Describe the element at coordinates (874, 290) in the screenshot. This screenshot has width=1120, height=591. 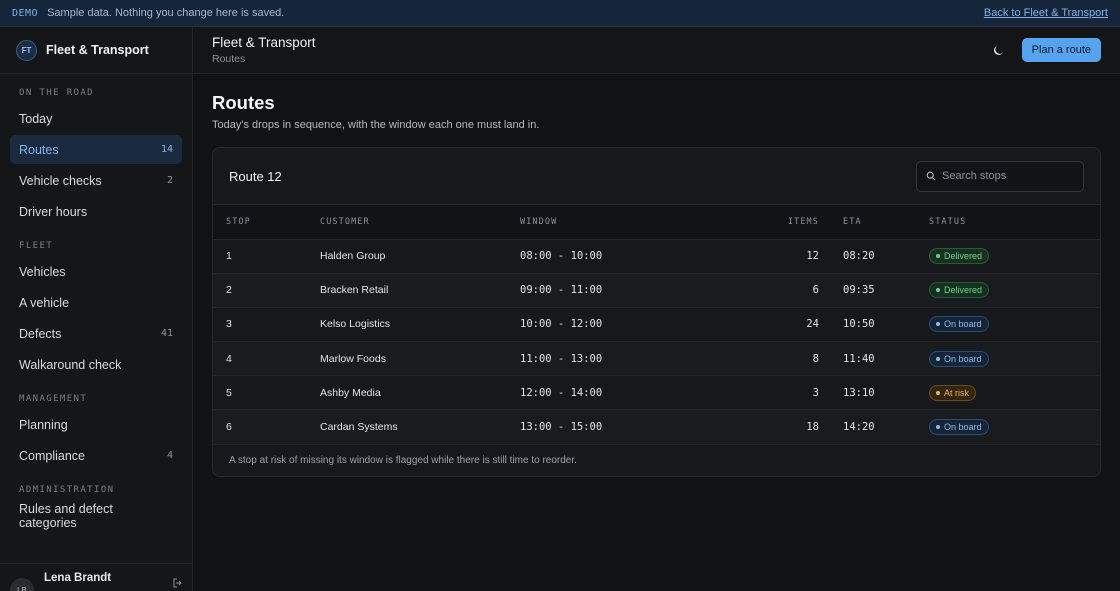
I see `cell-eta: 09:35` at that location.